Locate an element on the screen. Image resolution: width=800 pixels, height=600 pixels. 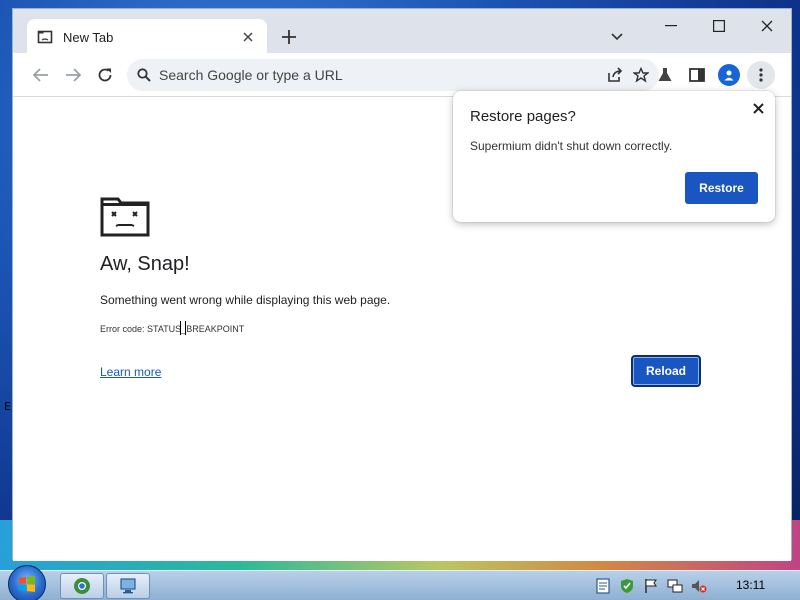
omnibox is located at coordinates (393, 75).